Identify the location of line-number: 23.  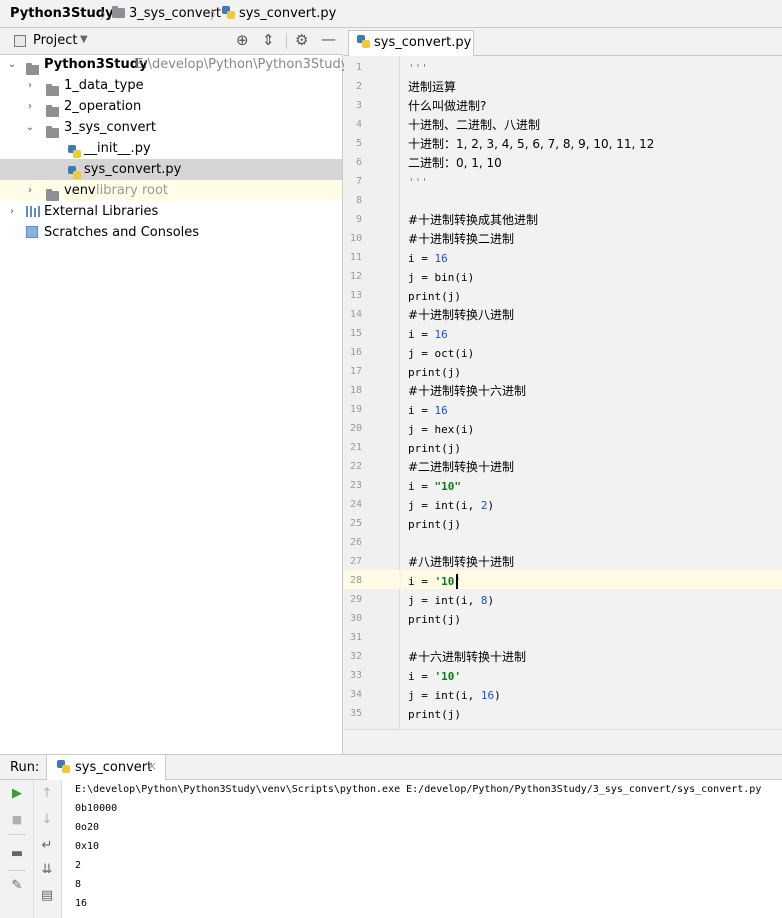
(355, 485).